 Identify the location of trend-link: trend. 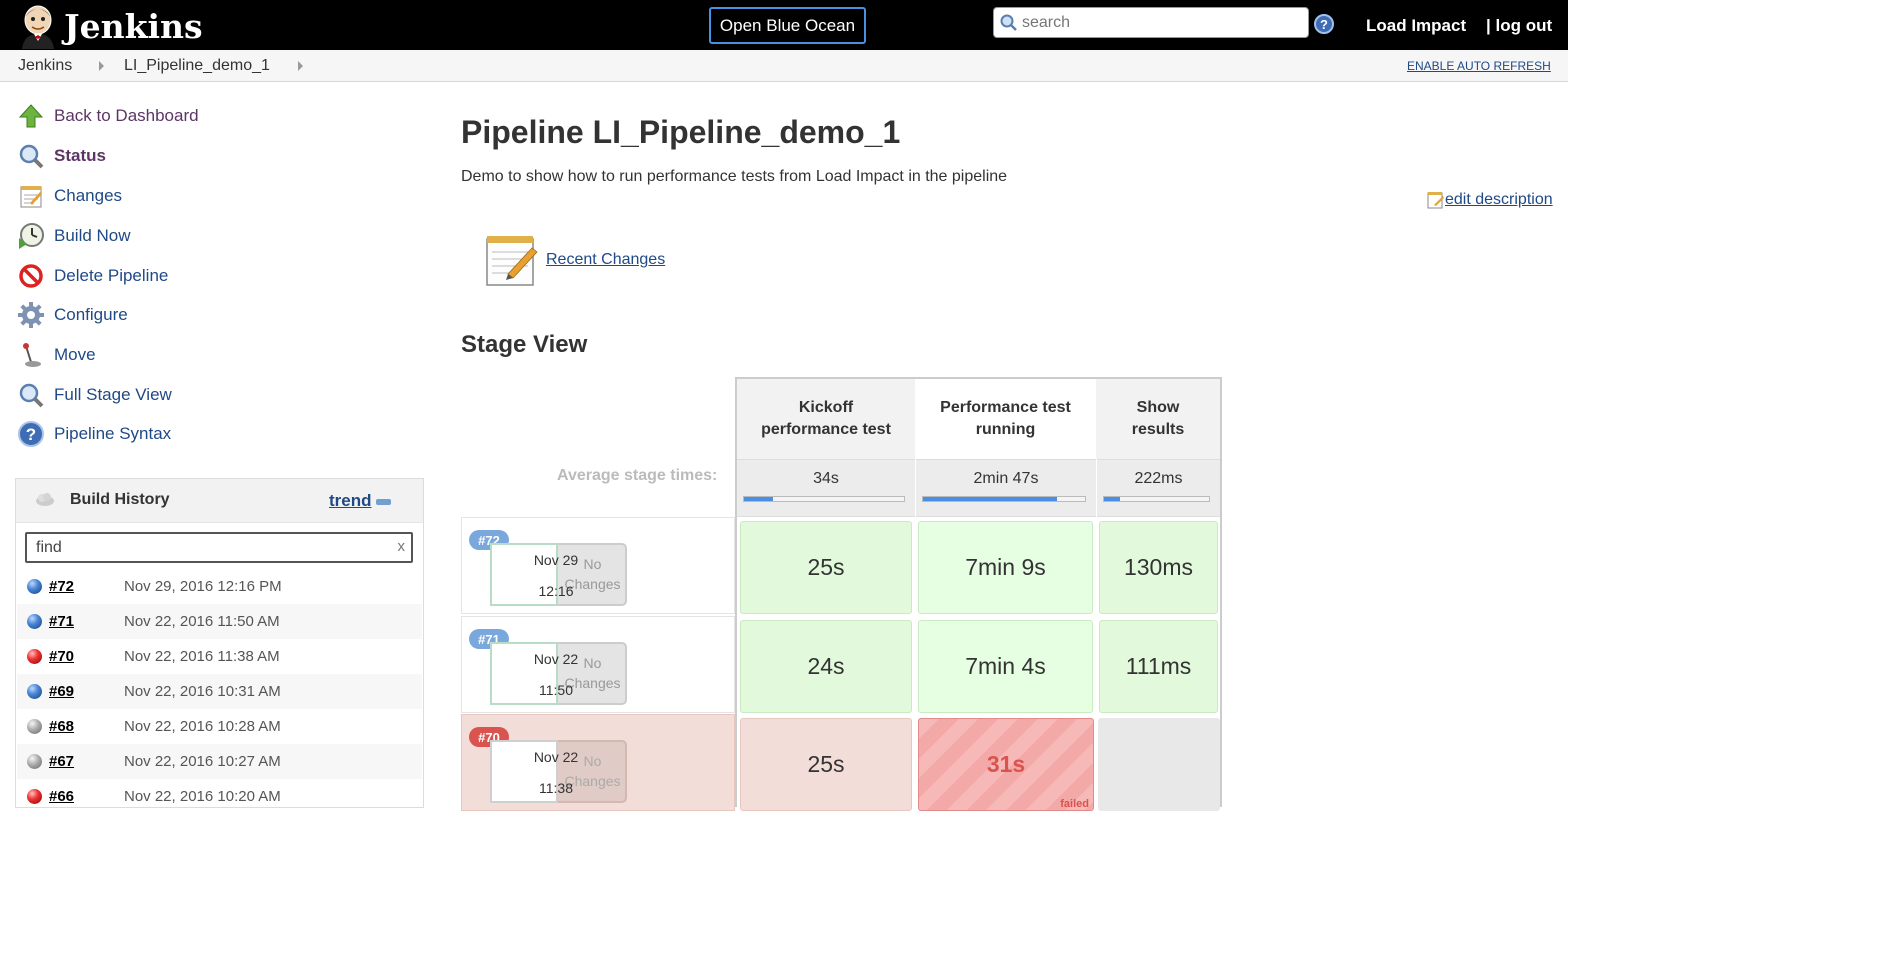
(350, 501).